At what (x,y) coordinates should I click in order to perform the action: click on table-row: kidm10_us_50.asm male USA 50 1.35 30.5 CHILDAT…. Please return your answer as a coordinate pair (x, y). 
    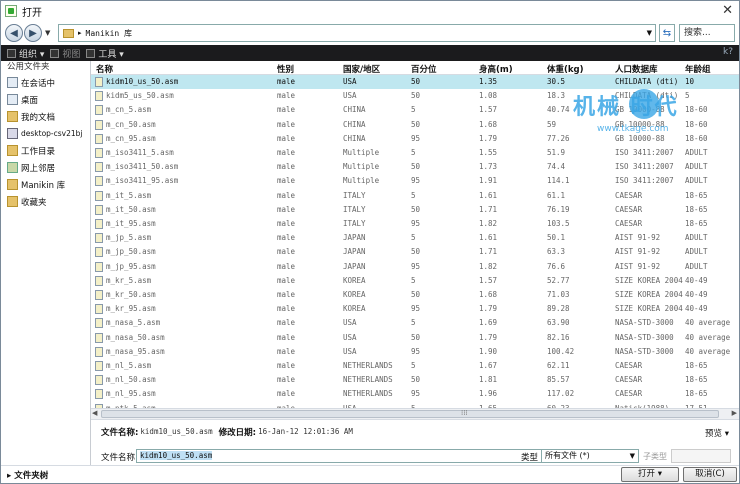
    Looking at the image, I should click on (415, 82).